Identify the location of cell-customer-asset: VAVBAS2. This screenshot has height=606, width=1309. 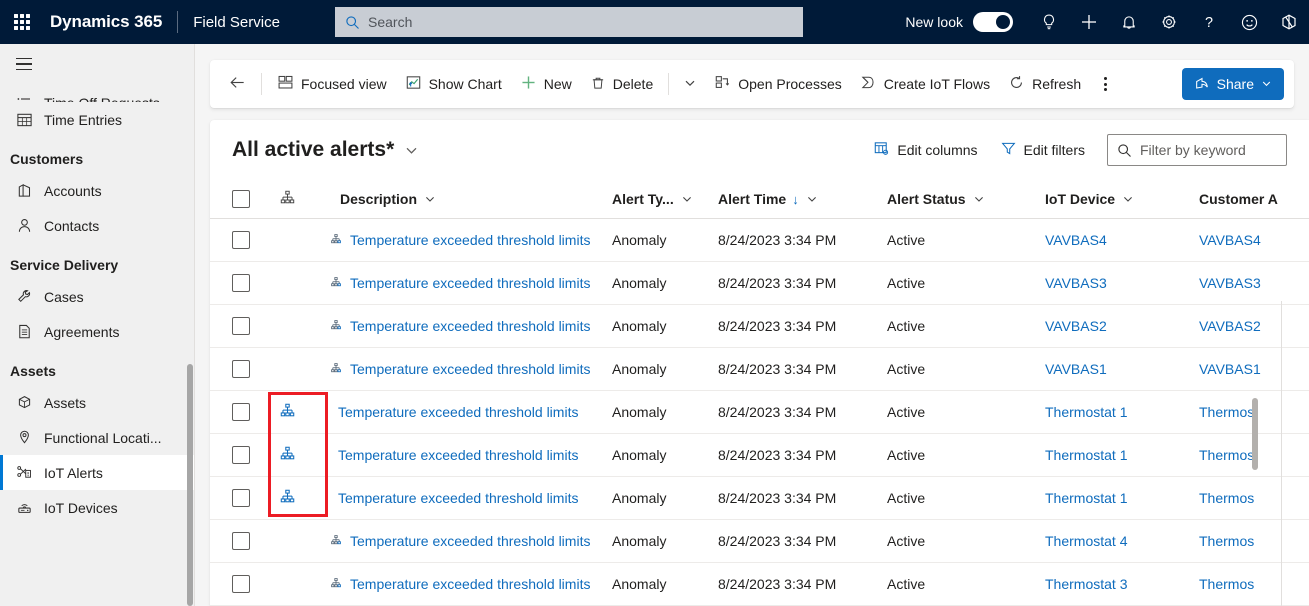
(1248, 326).